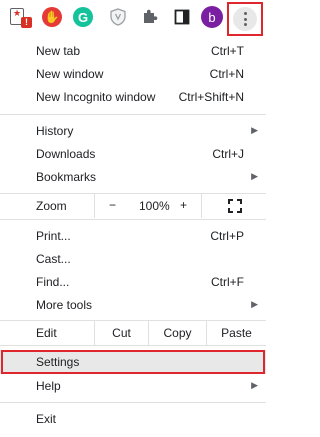  I want to click on puzzle-svg, so click(151, 16).